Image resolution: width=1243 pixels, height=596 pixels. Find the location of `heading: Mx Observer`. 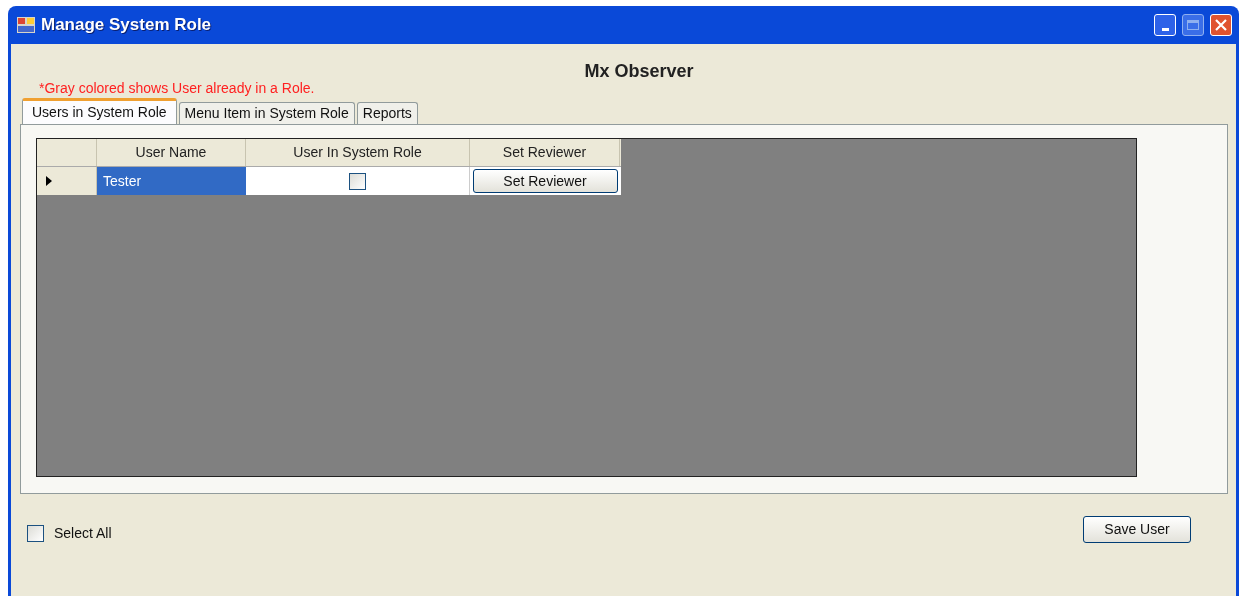

heading: Mx Observer is located at coordinates (639, 71).